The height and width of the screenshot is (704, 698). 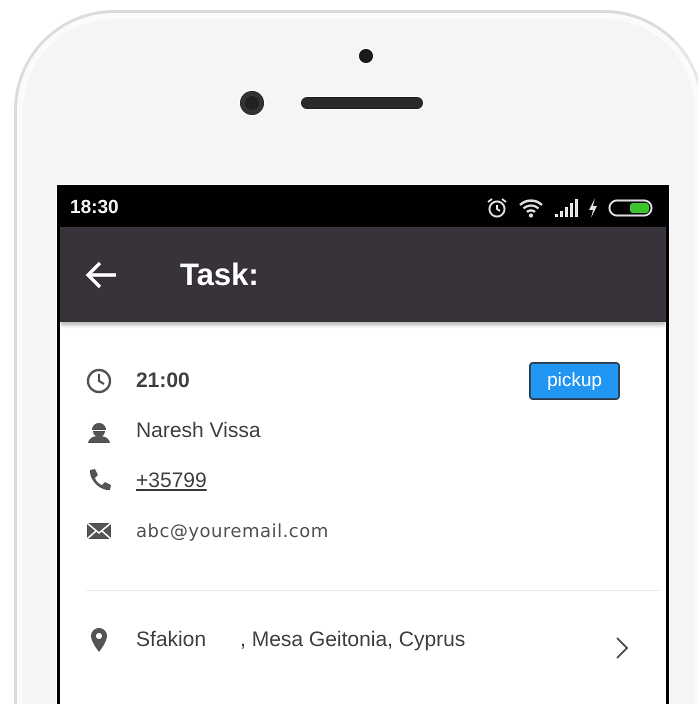 What do you see at coordinates (232, 531) in the screenshot?
I see `email-address: abc@youremail.com` at bounding box center [232, 531].